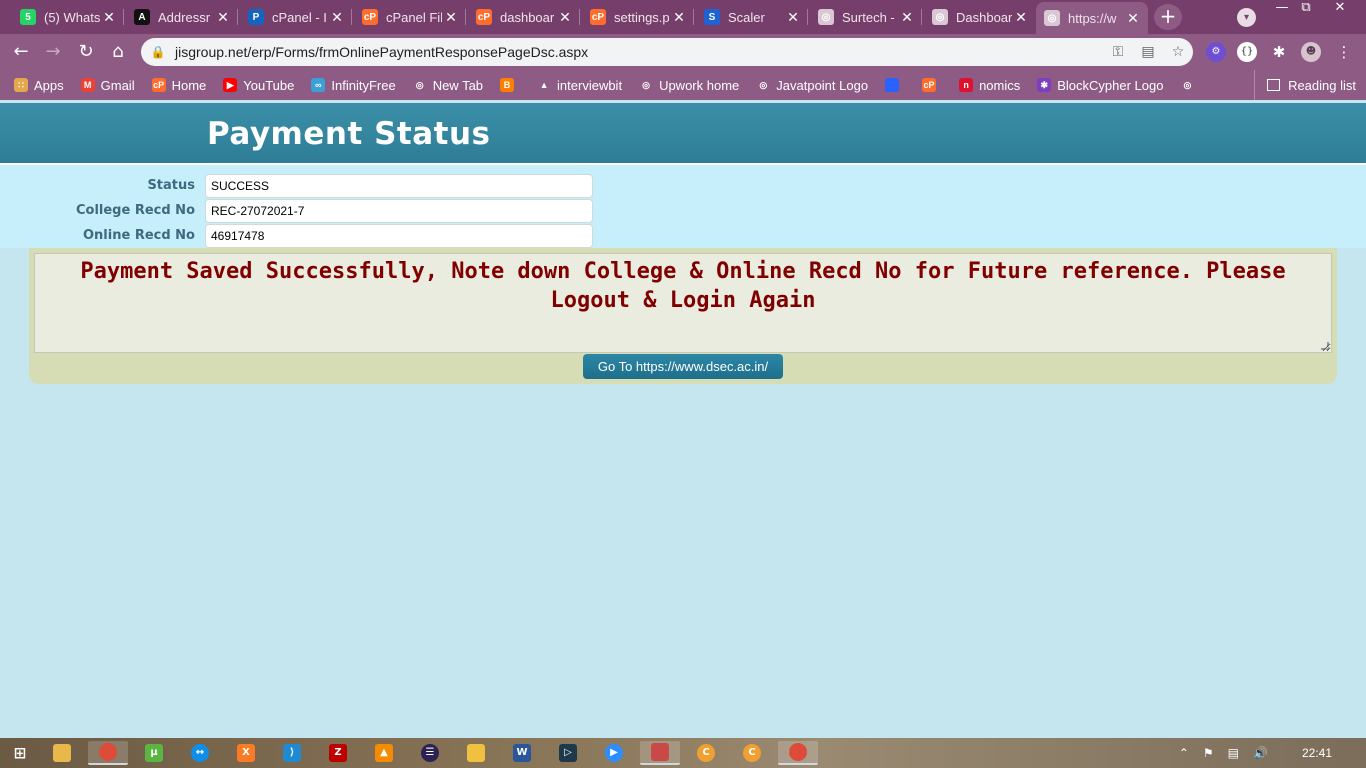 Image resolution: width=1366 pixels, height=768 pixels. I want to click on new-tab-button: +, so click(1168, 17).